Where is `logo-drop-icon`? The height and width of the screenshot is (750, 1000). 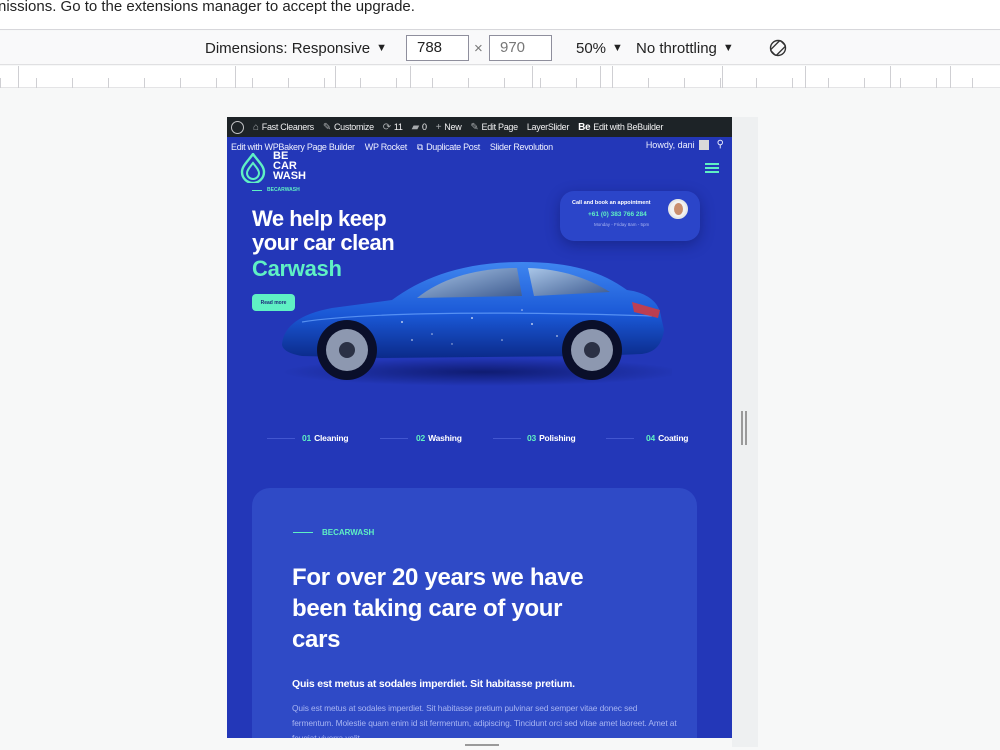
logo-drop-icon is located at coordinates (253, 168).